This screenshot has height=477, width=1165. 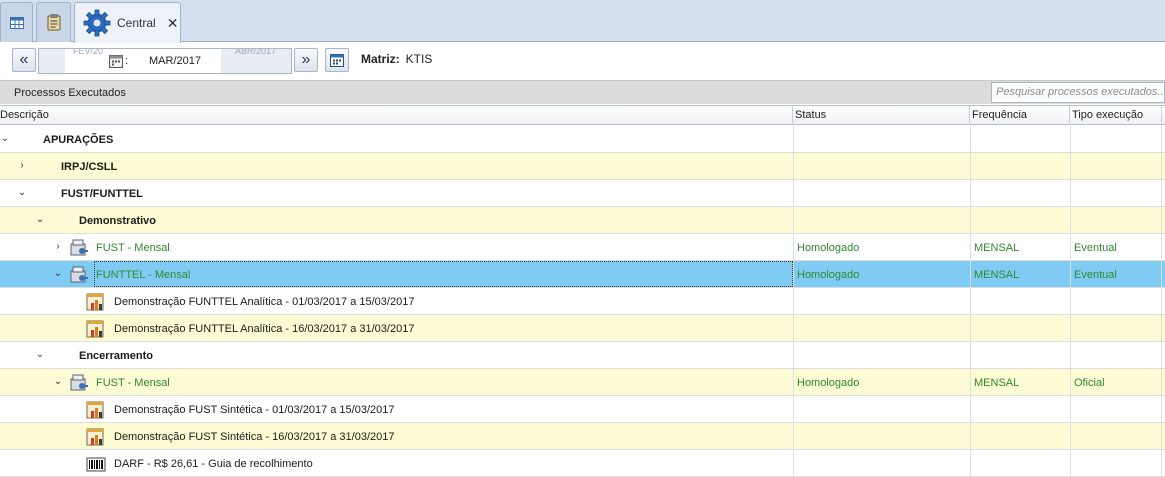 What do you see at coordinates (53, 22) in the screenshot?
I see `tab-clipboard` at bounding box center [53, 22].